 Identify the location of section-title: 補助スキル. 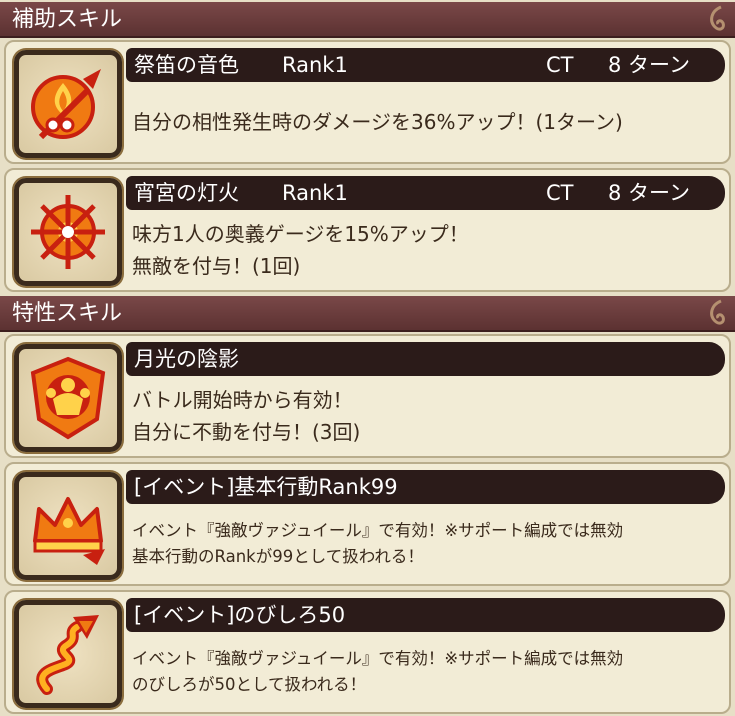
(67, 19).